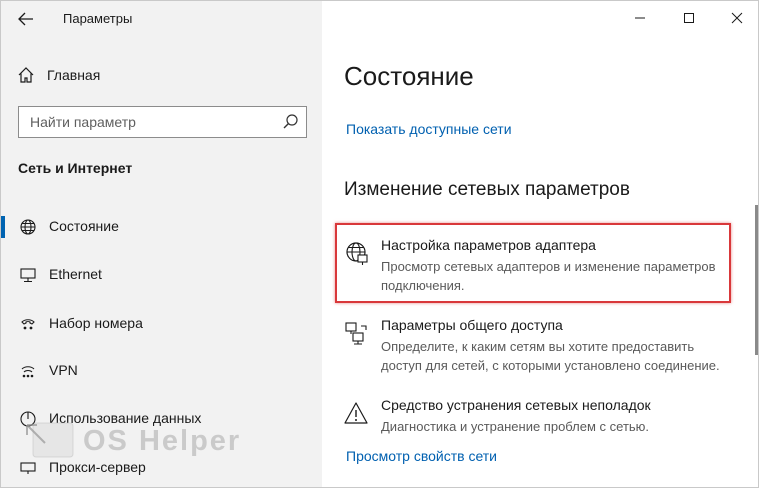  What do you see at coordinates (50, 440) in the screenshot?
I see `watermark-cursor-icon` at bounding box center [50, 440].